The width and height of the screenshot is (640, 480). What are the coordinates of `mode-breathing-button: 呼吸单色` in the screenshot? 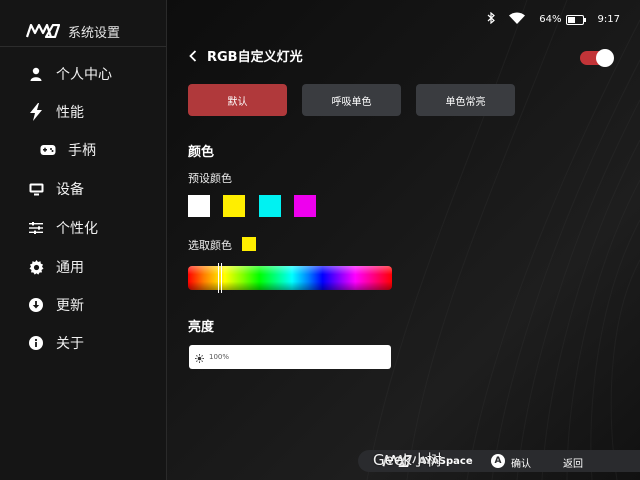 It's located at (351, 100).